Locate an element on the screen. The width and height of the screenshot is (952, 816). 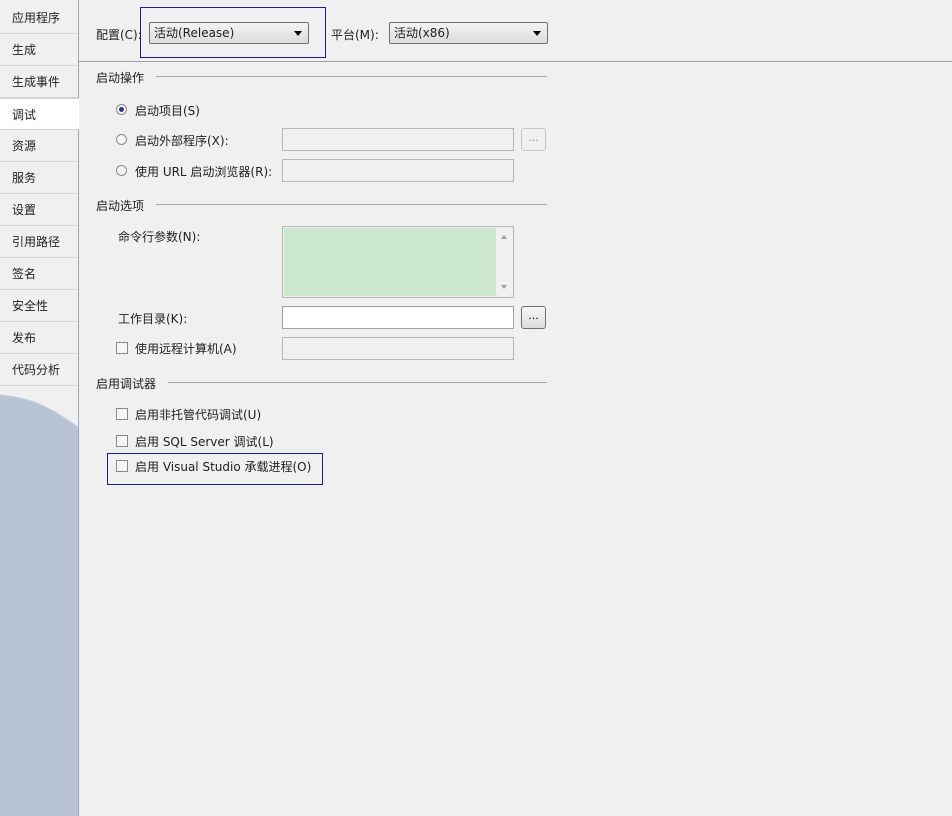
cmd-args-textarea is located at coordinates (398, 262).